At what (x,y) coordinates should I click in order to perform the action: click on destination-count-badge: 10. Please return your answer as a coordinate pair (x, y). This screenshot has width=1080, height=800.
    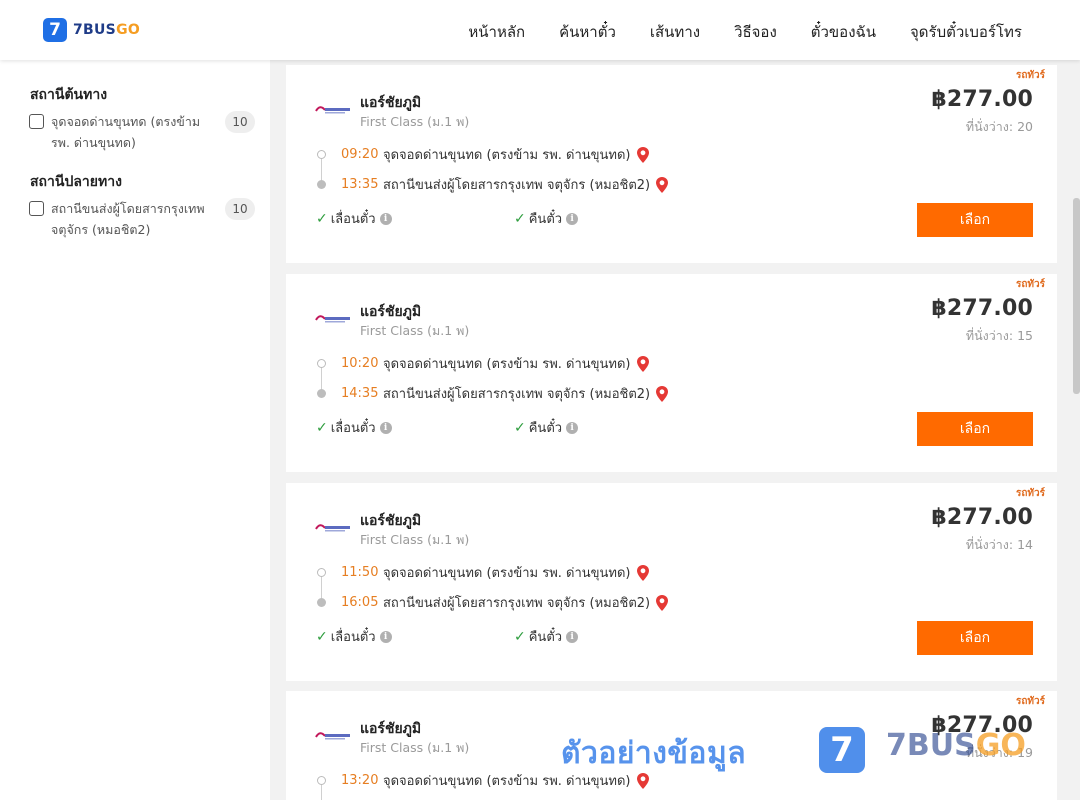
    Looking at the image, I should click on (240, 209).